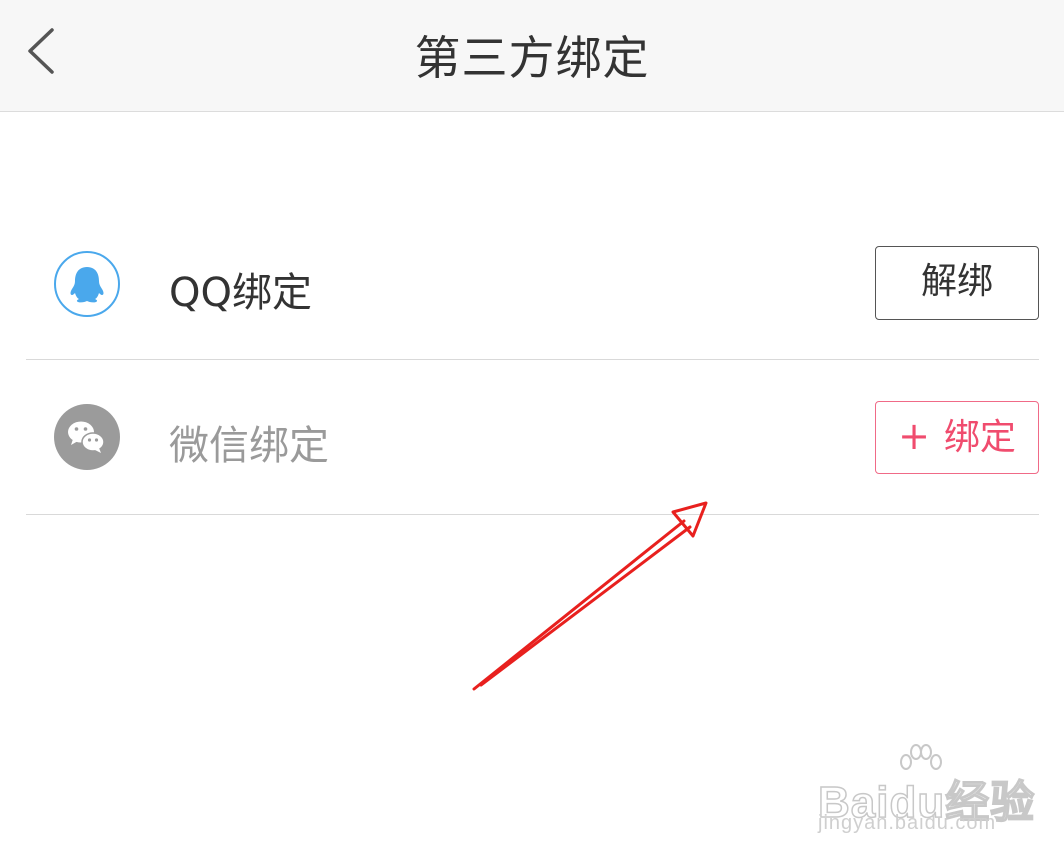 This screenshot has width=1064, height=858. I want to click on bind-wechat-button: + 绑定, so click(957, 437).